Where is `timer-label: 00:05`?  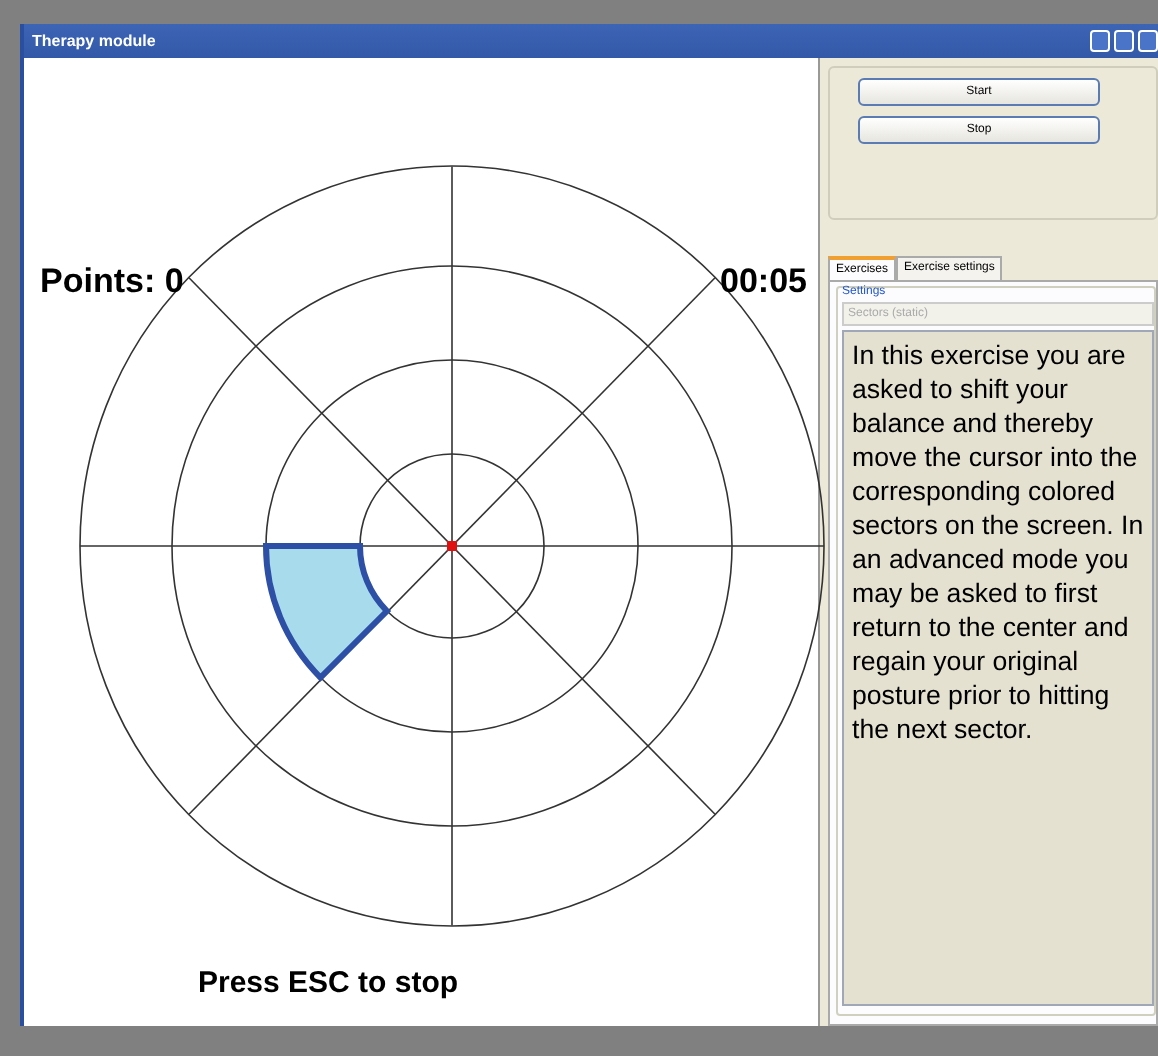 timer-label: 00:05 is located at coordinates (763, 282).